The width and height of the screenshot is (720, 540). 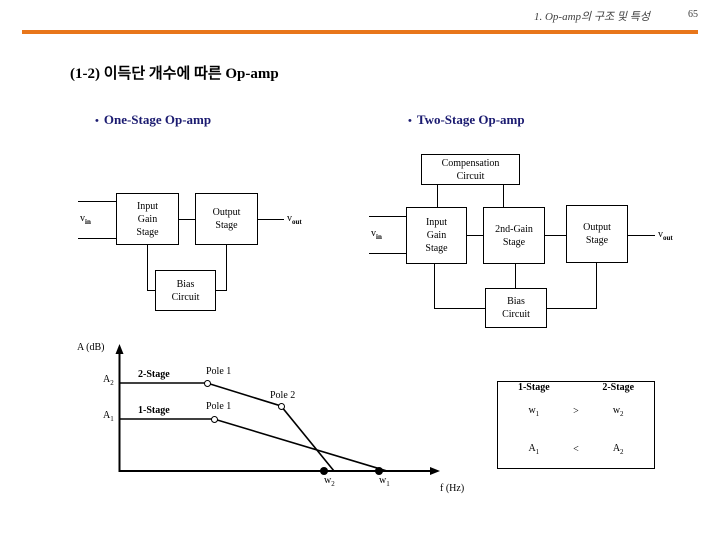 What do you see at coordinates (214, 419) in the screenshot?
I see `bode-pole1-marker-1stage` at bounding box center [214, 419].